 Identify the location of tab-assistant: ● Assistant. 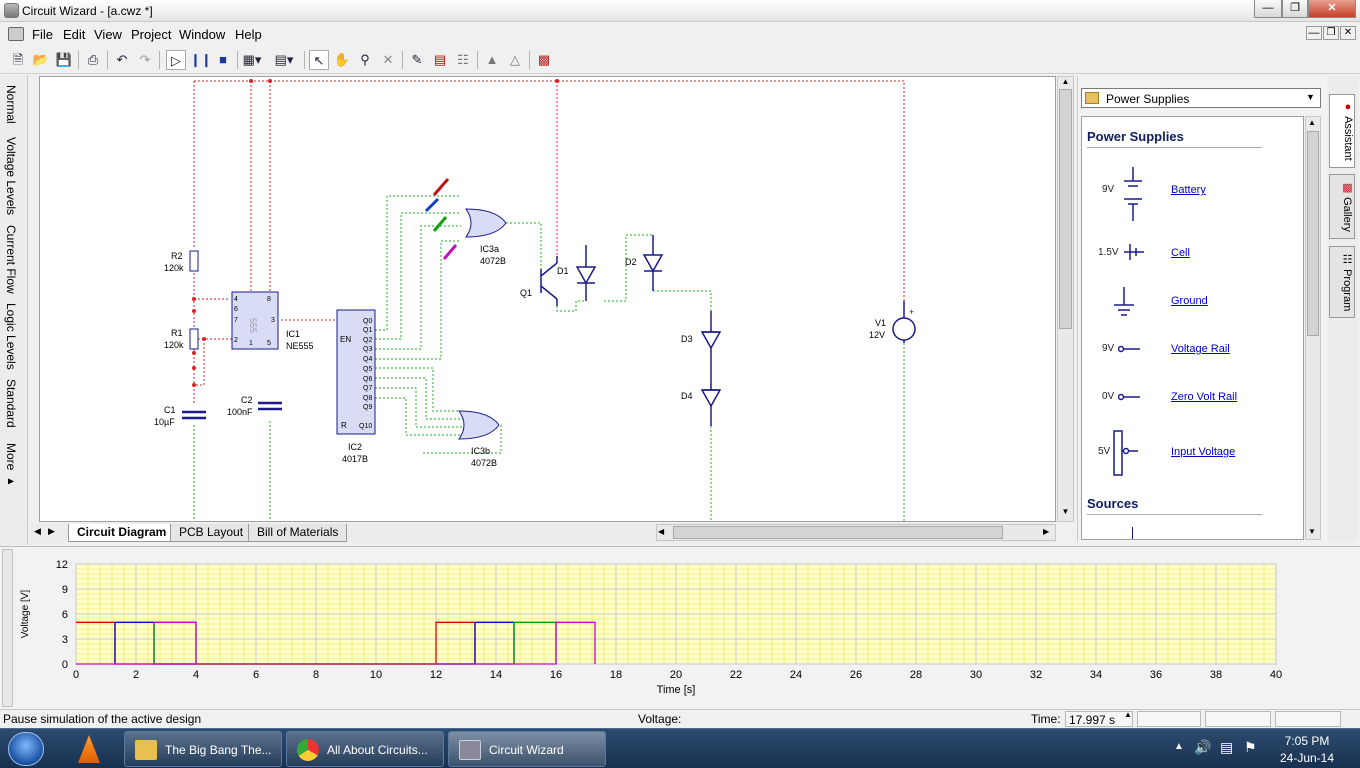
(1342, 131).